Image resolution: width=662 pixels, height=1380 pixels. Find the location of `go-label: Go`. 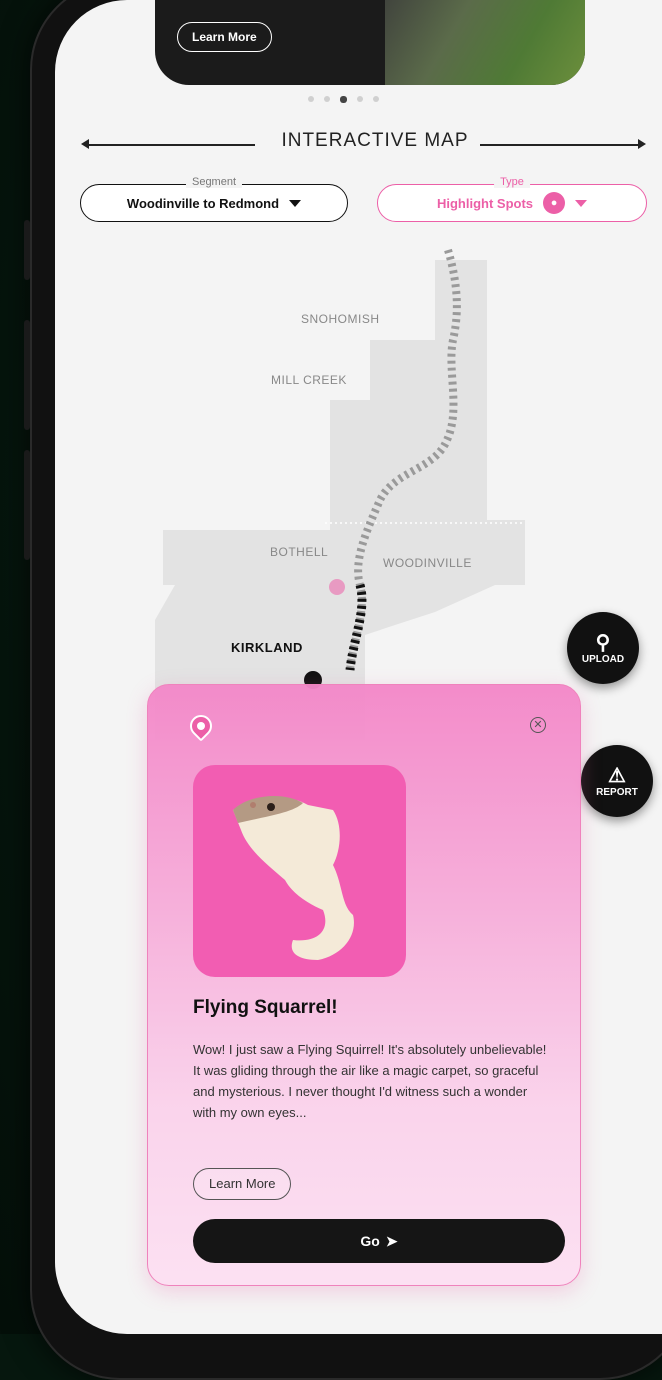

go-label: Go is located at coordinates (370, 1241).